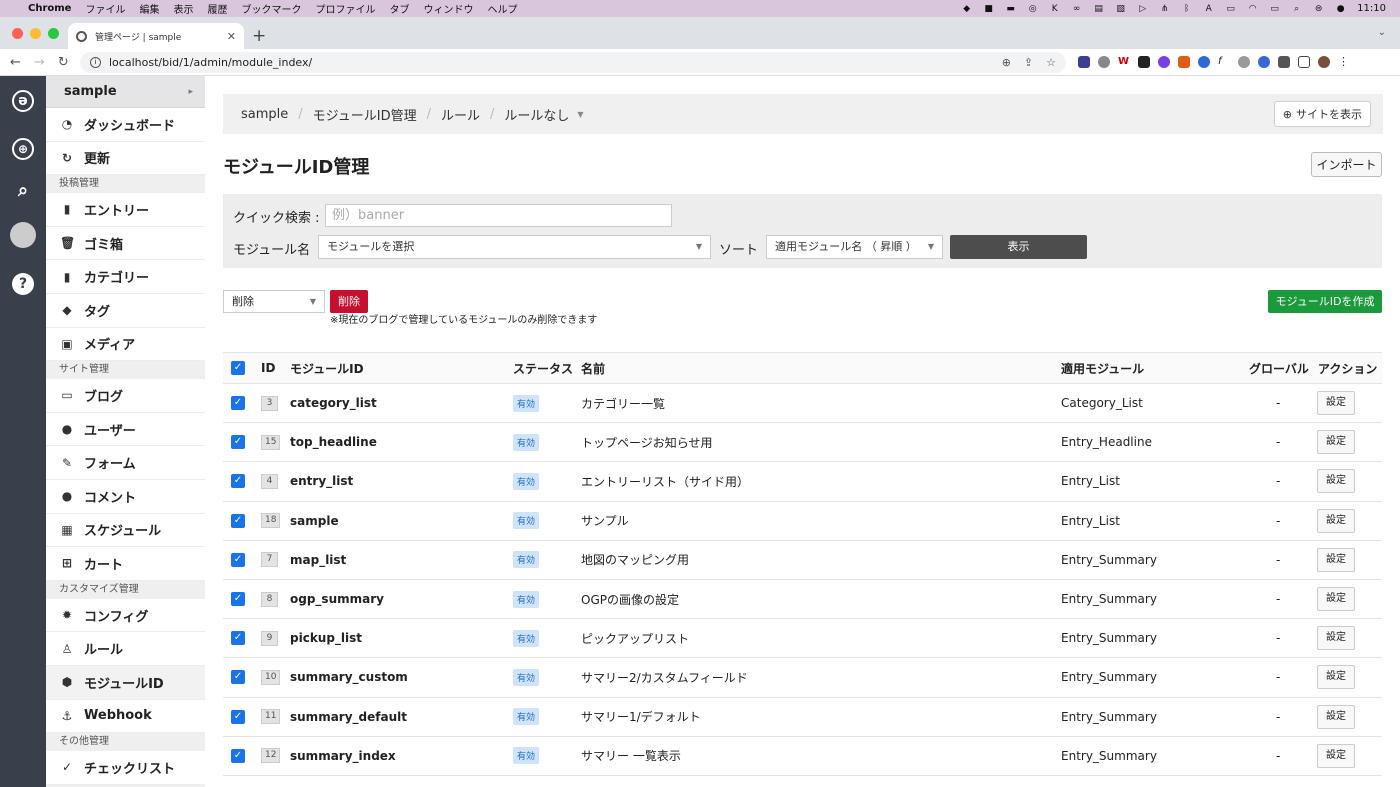 The width and height of the screenshot is (1400, 787). I want to click on header-module-id: モジュールID, so click(327, 368).